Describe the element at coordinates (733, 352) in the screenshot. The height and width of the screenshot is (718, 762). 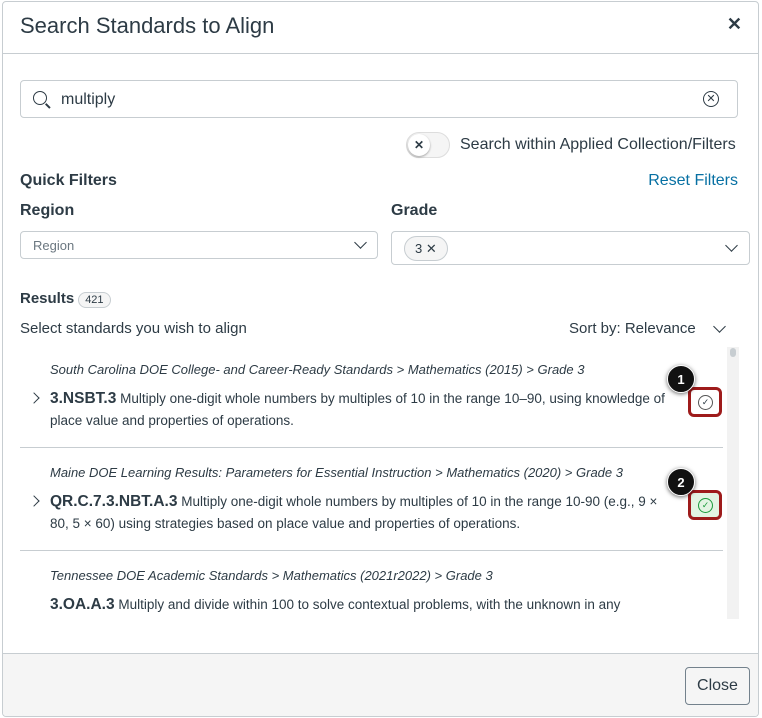
I see `scrollbar-thumb` at that location.